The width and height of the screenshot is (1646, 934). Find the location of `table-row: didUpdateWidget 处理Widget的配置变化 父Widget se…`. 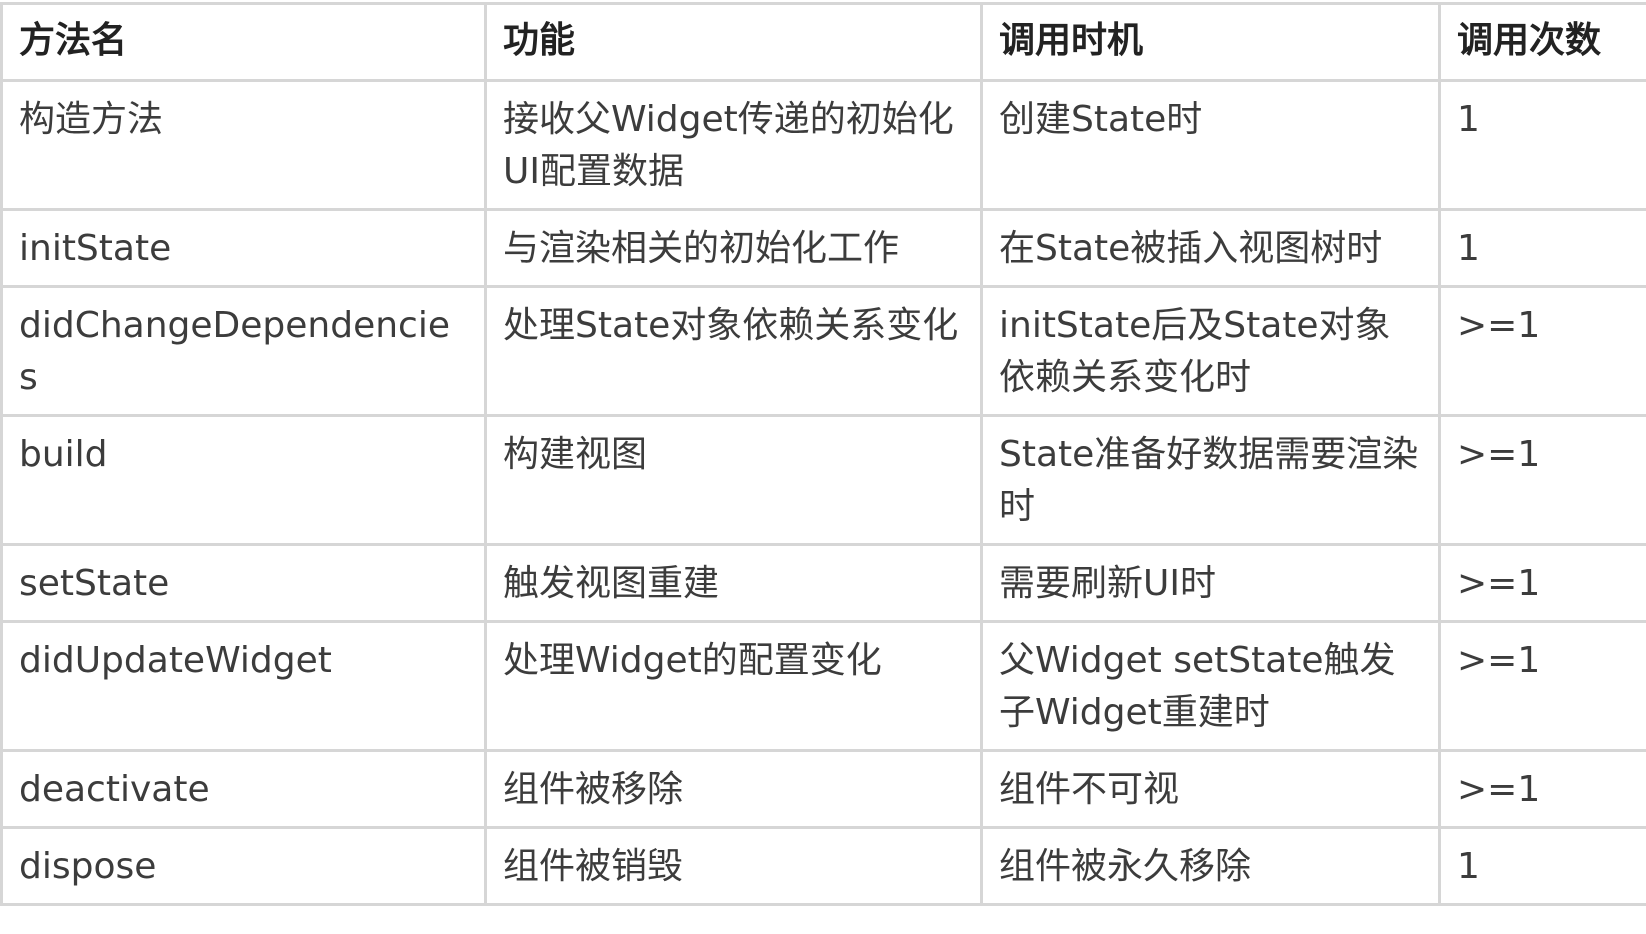

table-row: didUpdateWidget 处理Widget的配置变化 父Widget se… is located at coordinates (823, 686).